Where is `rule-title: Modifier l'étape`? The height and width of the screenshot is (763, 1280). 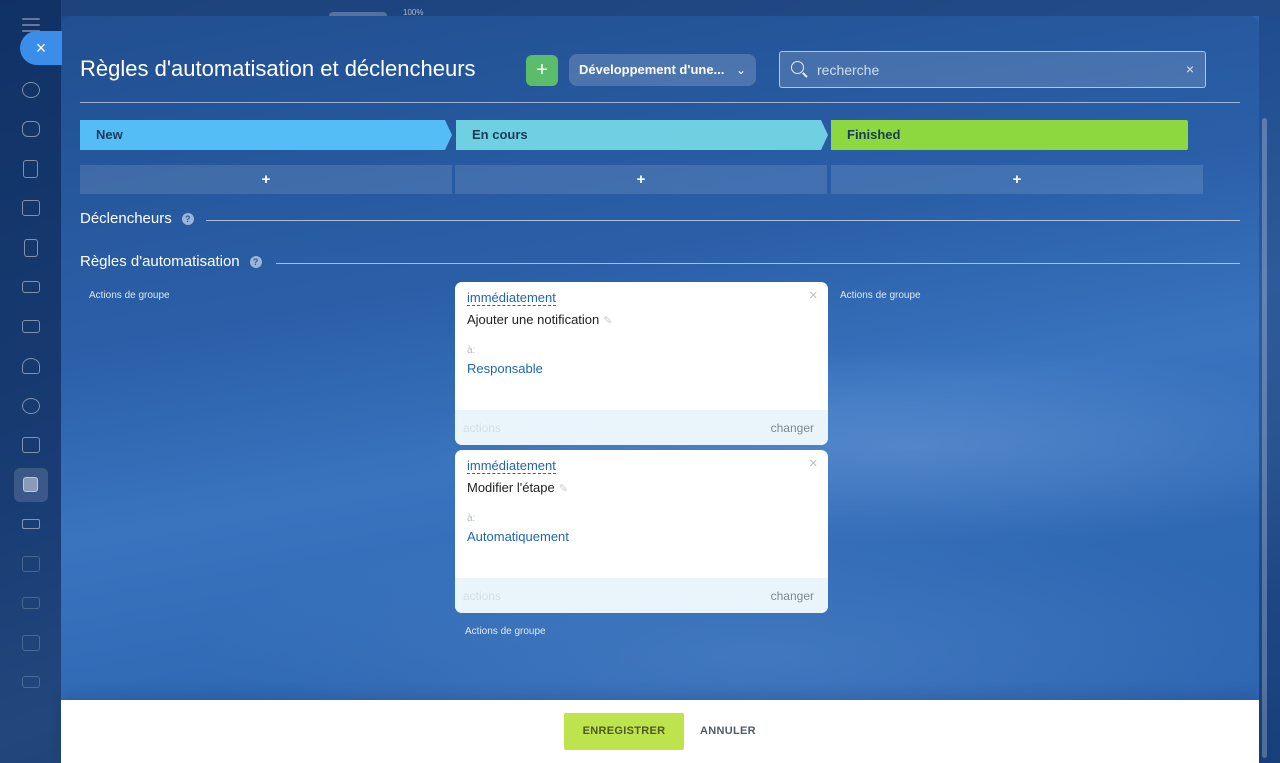 rule-title: Modifier l'étape is located at coordinates (511, 487).